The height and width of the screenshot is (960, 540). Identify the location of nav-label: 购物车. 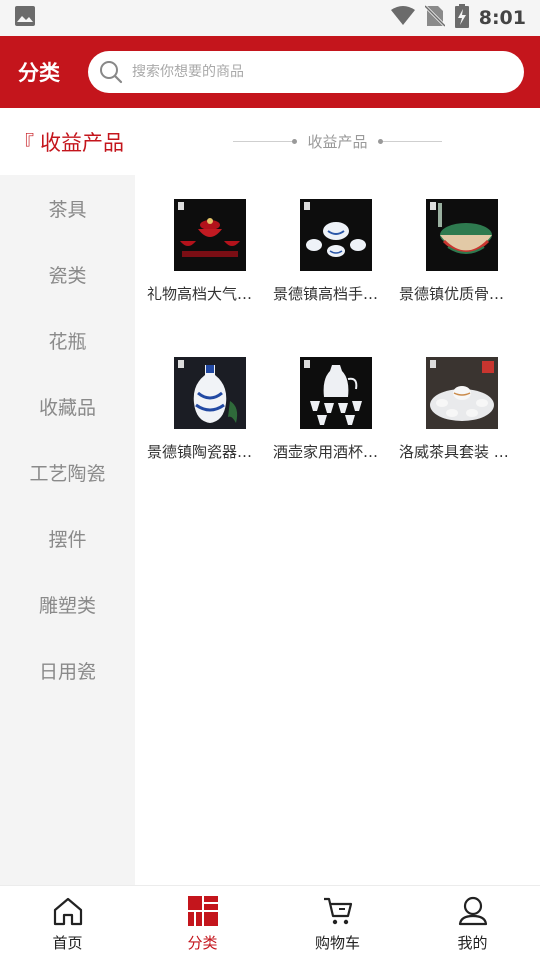
(337, 942).